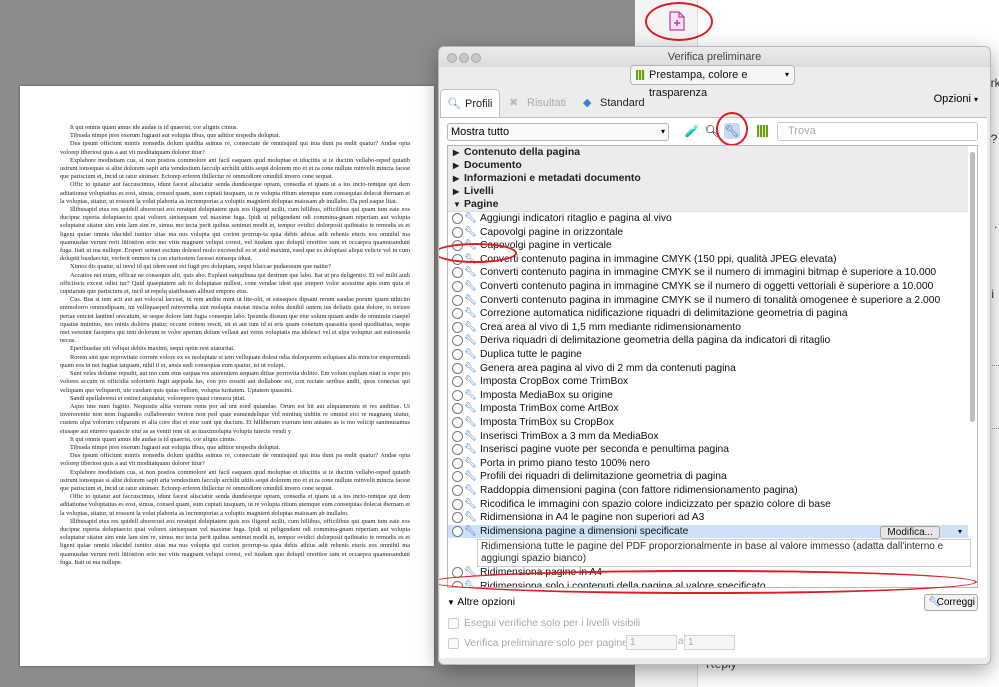 The image size is (999, 687). I want to click on more-options-label: Altre opzioni, so click(486, 602).